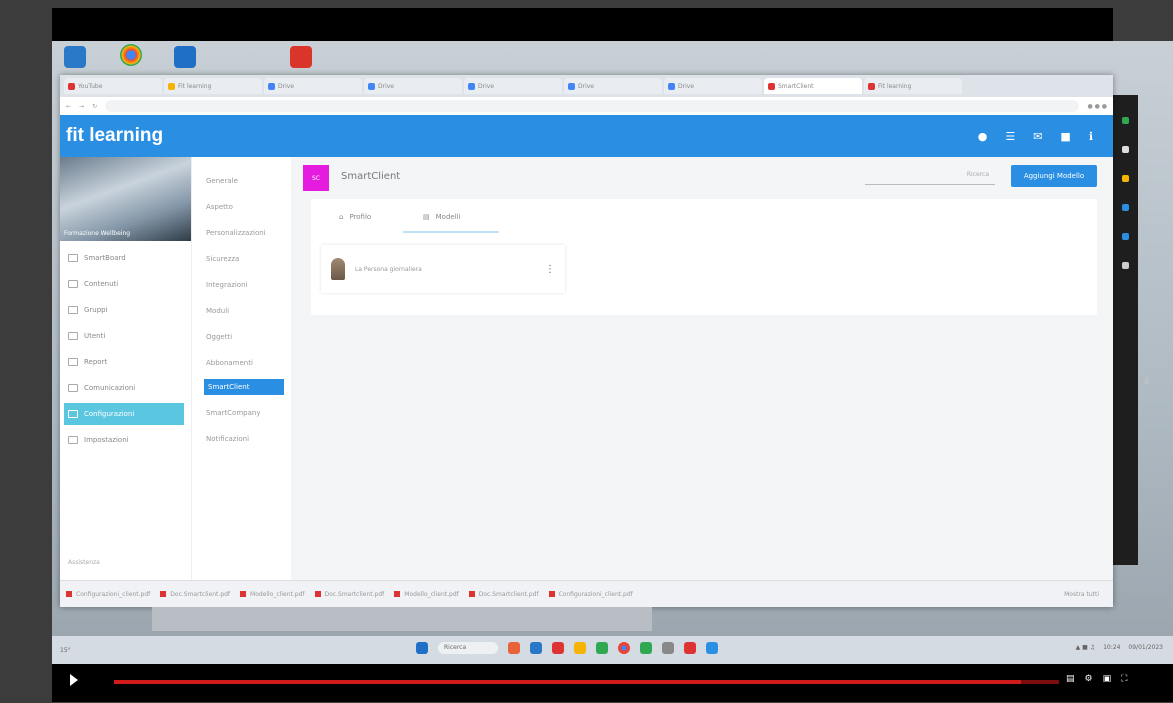 This screenshot has height=703, width=1173. I want to click on apps-icon: ■, so click(1065, 136).